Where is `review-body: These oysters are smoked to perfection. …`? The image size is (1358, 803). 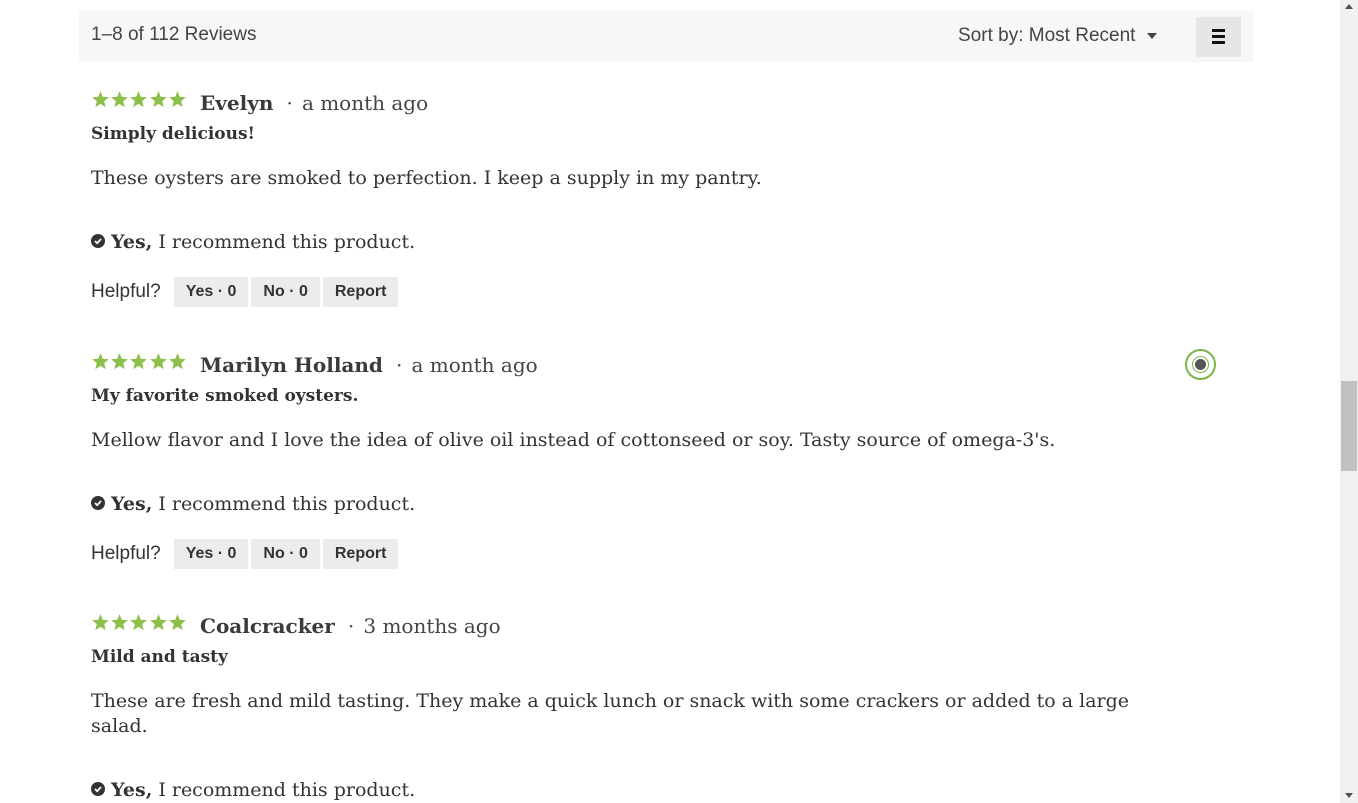 review-body: These oysters are smoked to perfection. … is located at coordinates (426, 178).